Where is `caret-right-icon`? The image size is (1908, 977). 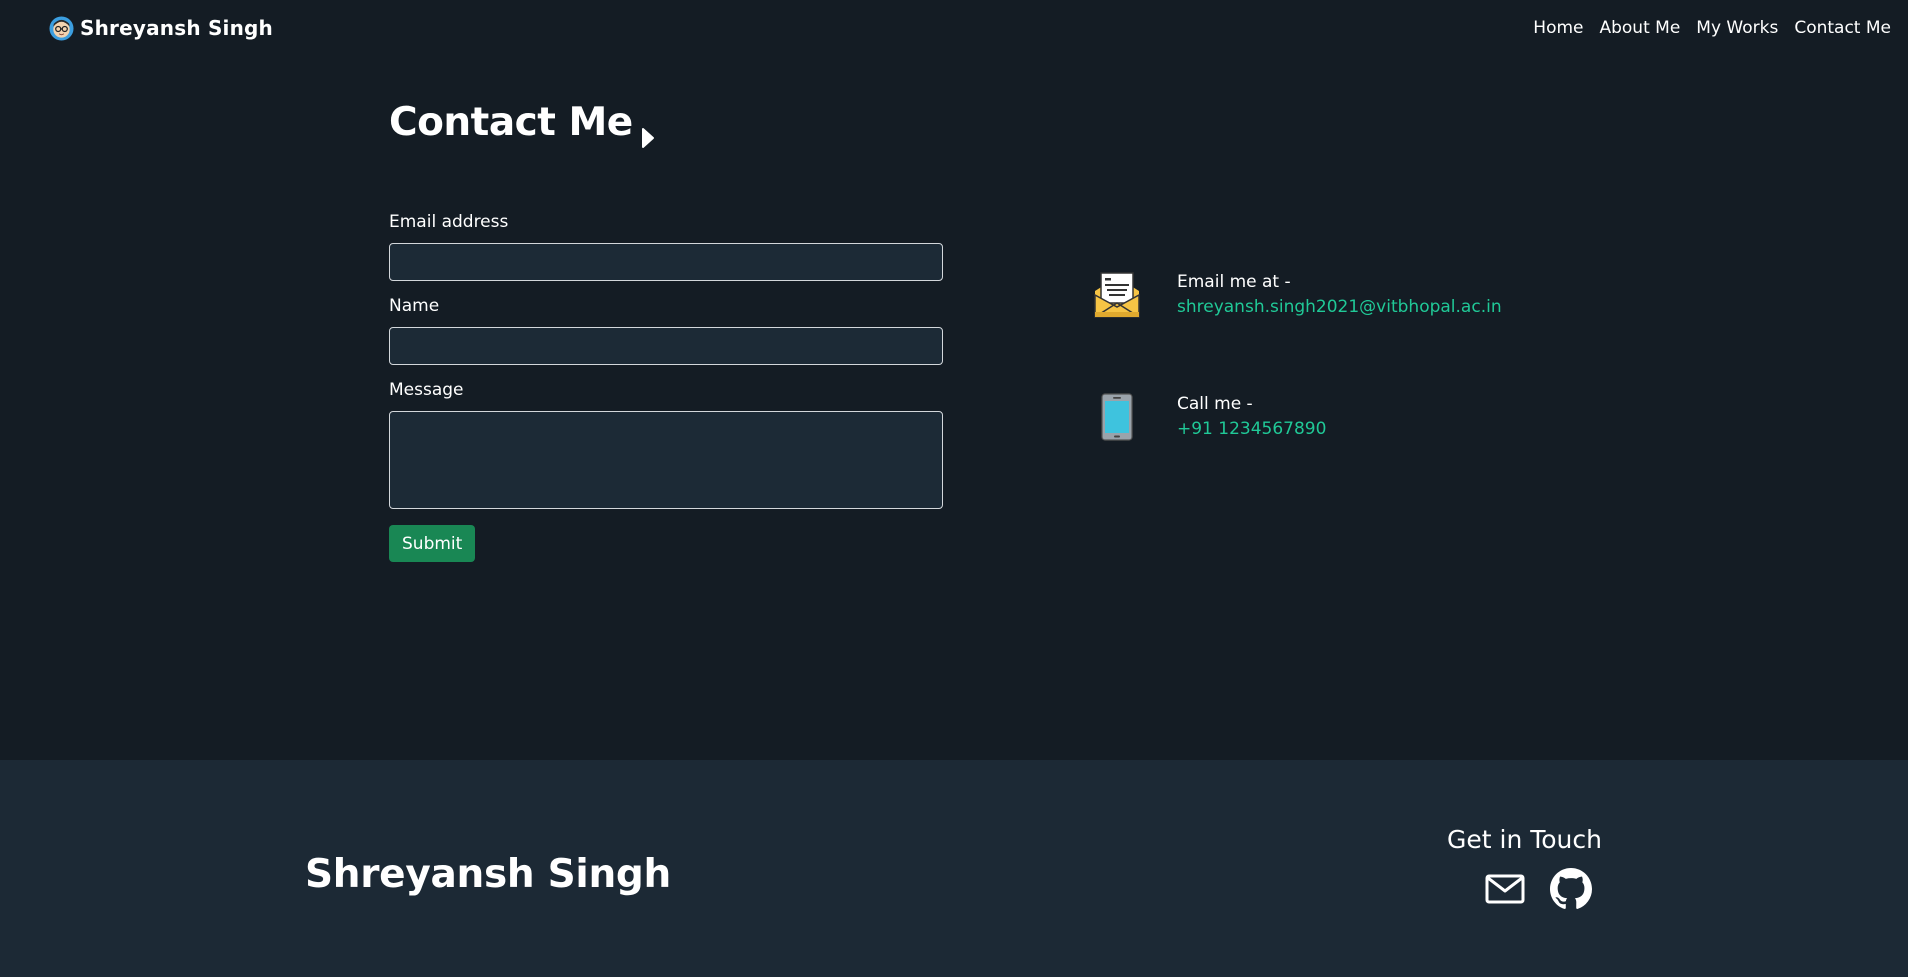 caret-right-icon is located at coordinates (648, 131).